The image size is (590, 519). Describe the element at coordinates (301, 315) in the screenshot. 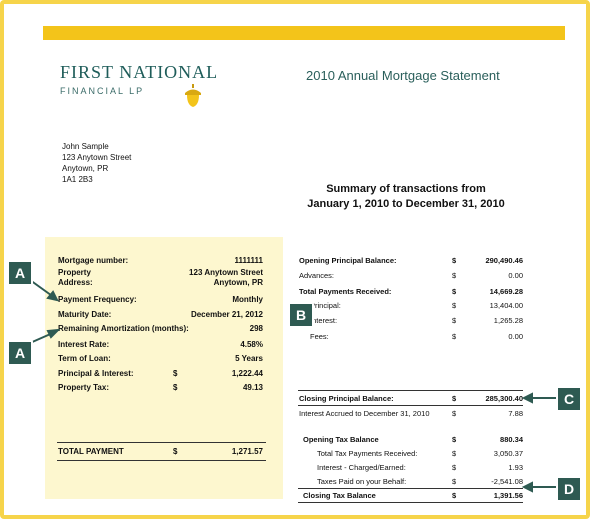

I see `callout-marker-b: B` at that location.